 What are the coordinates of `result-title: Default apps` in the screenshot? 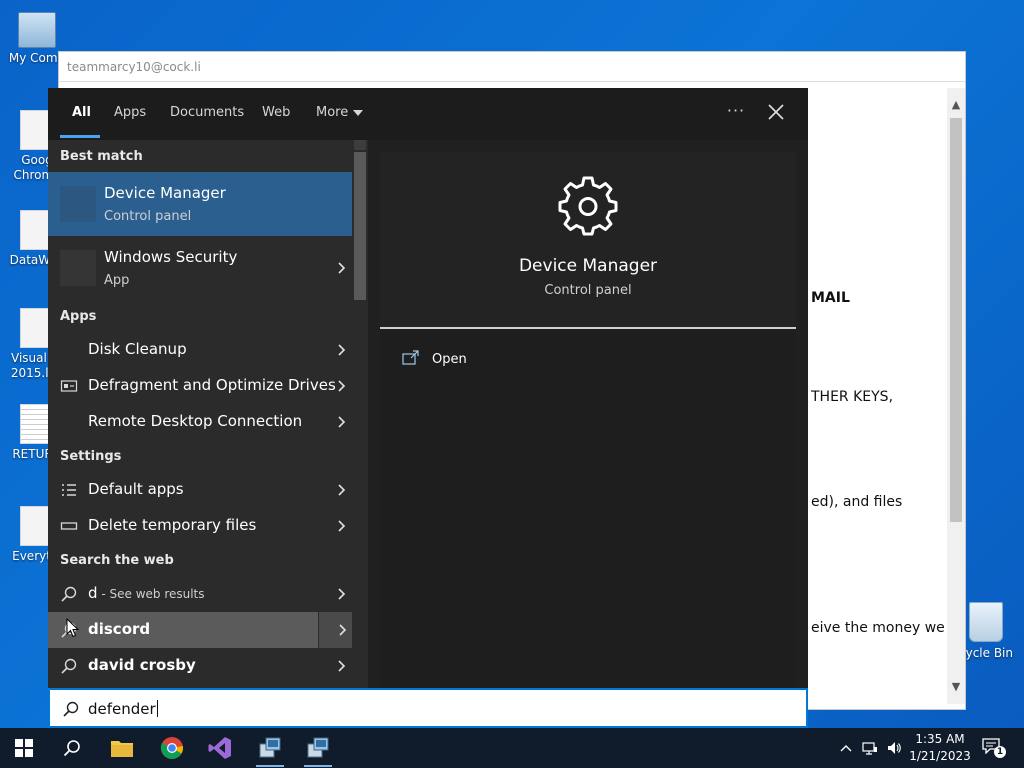 It's located at (136, 489).